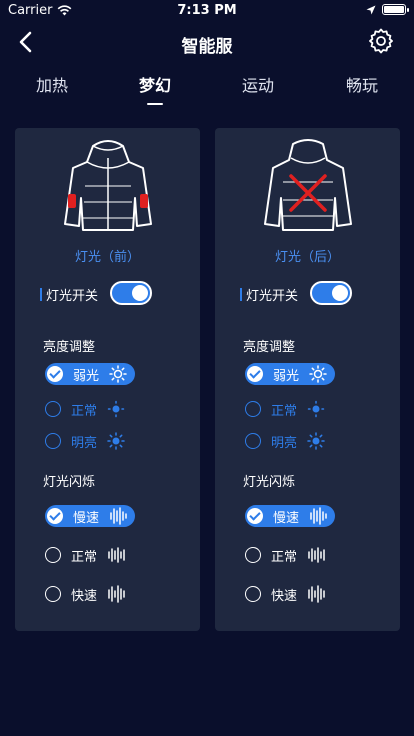 The image size is (414, 736). I want to click on status-right, so click(387, 9).